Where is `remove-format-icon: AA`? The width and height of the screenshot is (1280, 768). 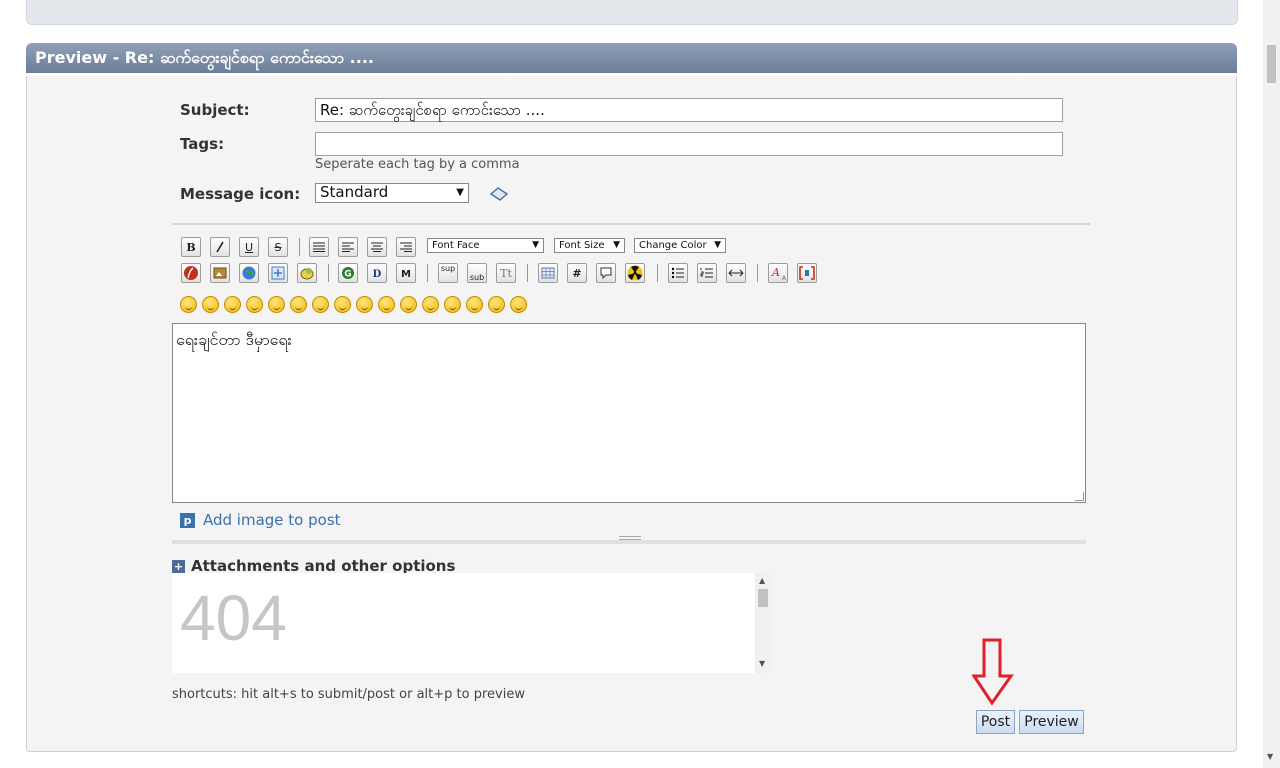 remove-format-icon: AA is located at coordinates (778, 273).